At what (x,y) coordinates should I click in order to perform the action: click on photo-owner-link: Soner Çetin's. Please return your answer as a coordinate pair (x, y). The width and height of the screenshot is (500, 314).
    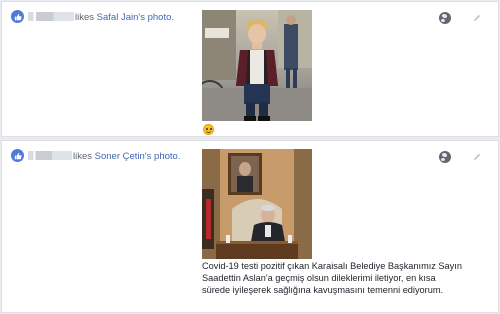
    Looking at the image, I should click on (123, 156).